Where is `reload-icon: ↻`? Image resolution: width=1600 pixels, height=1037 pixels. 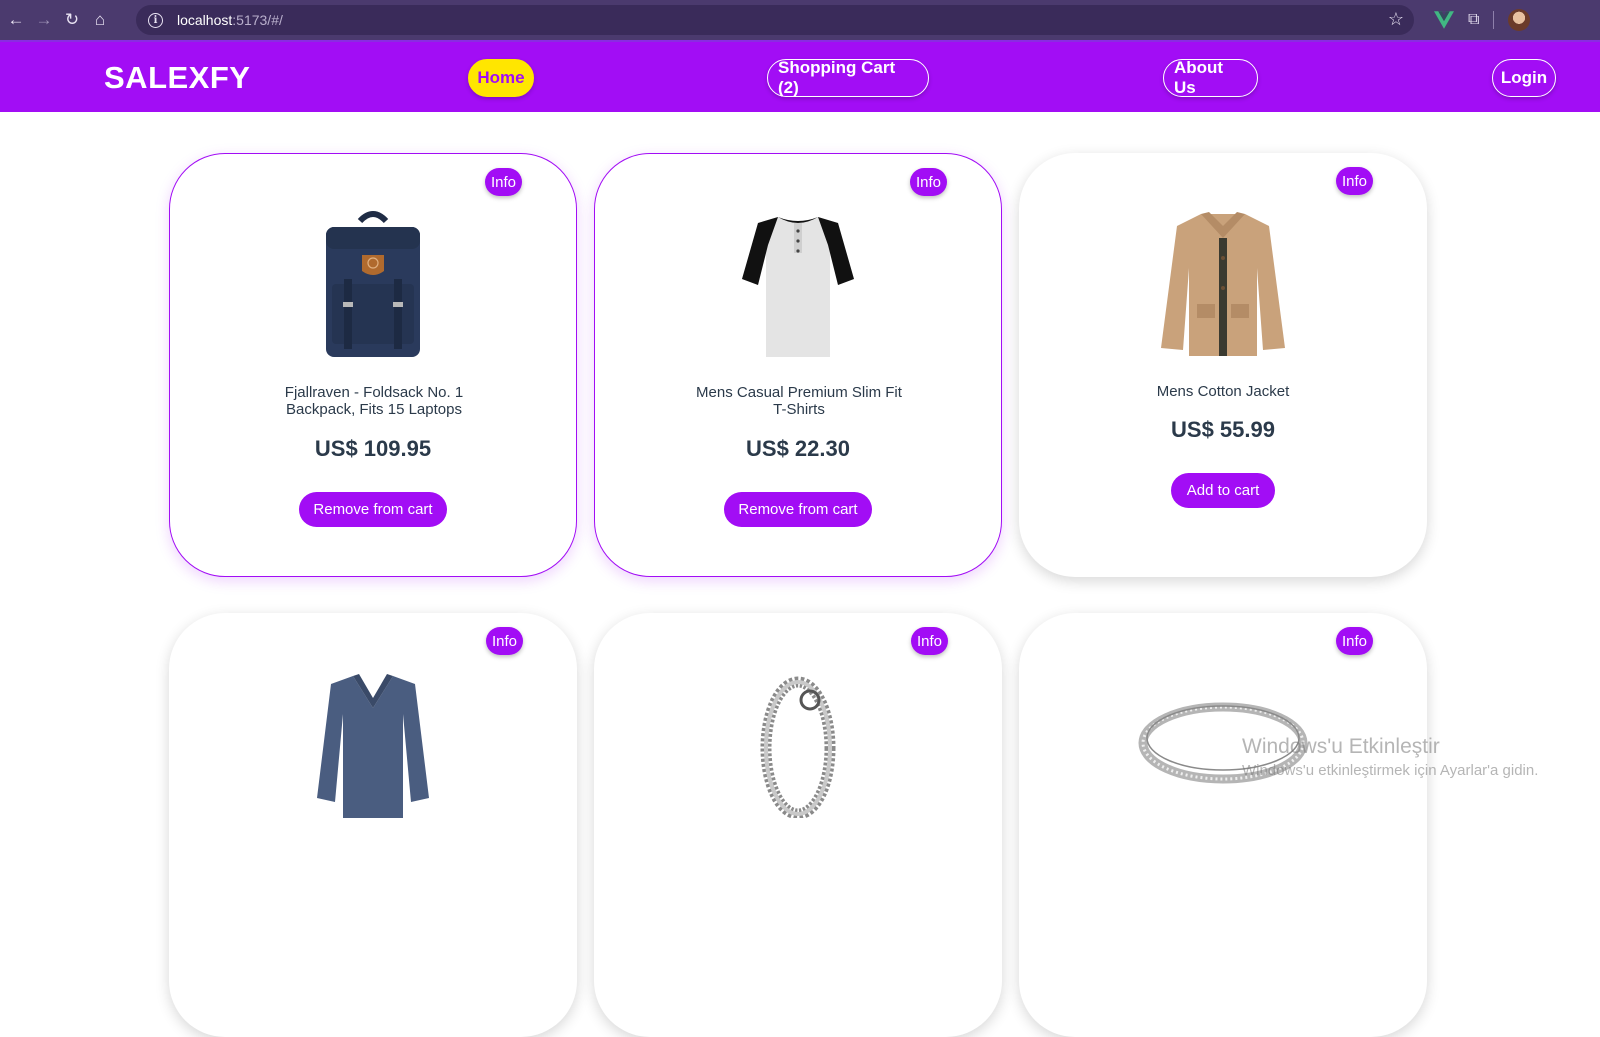
reload-icon: ↻ is located at coordinates (72, 20).